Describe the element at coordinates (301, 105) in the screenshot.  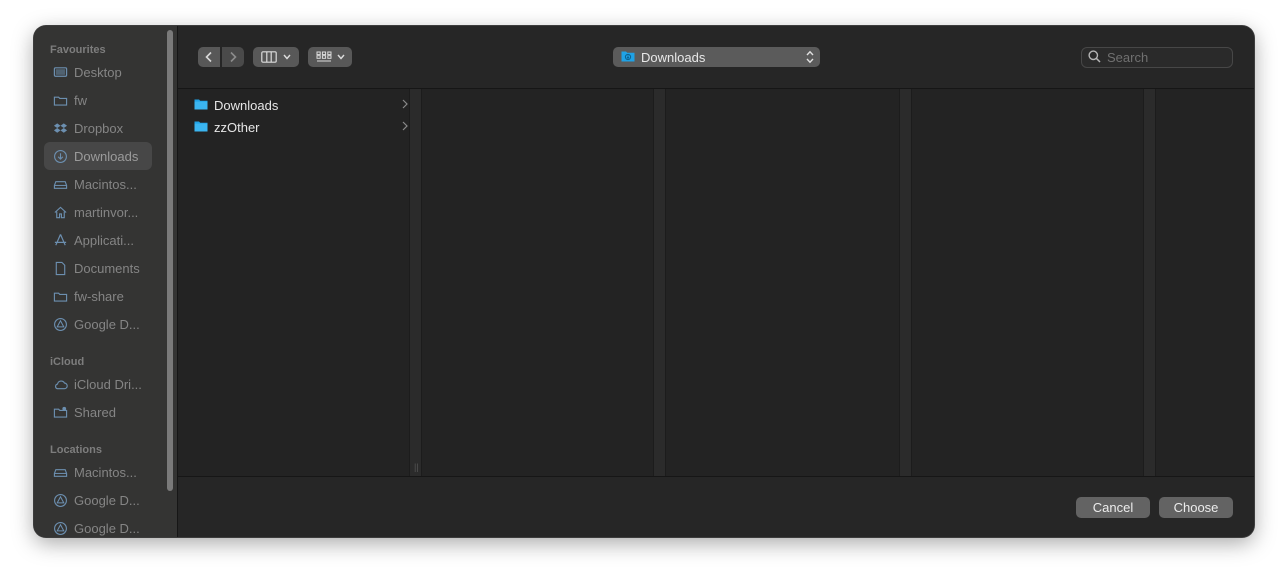
I see `list-item-downloads: Downloads` at that location.